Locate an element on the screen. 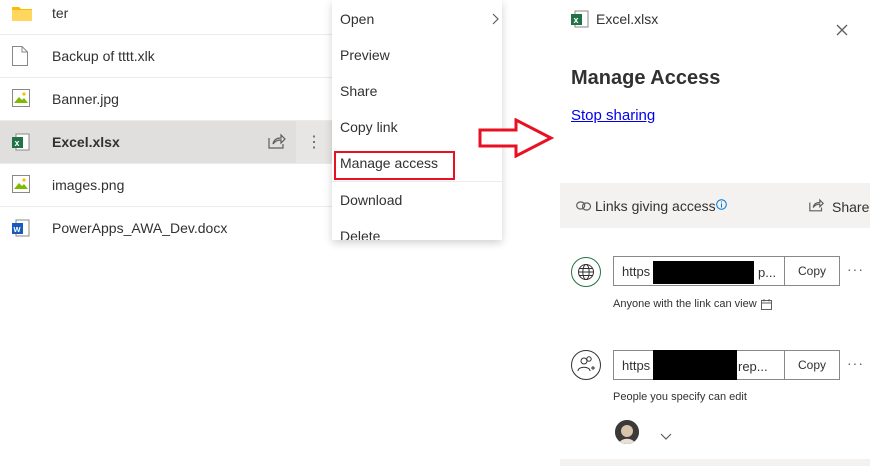 This screenshot has width=885, height=466. word-file-icon: w is located at coordinates (22, 229).